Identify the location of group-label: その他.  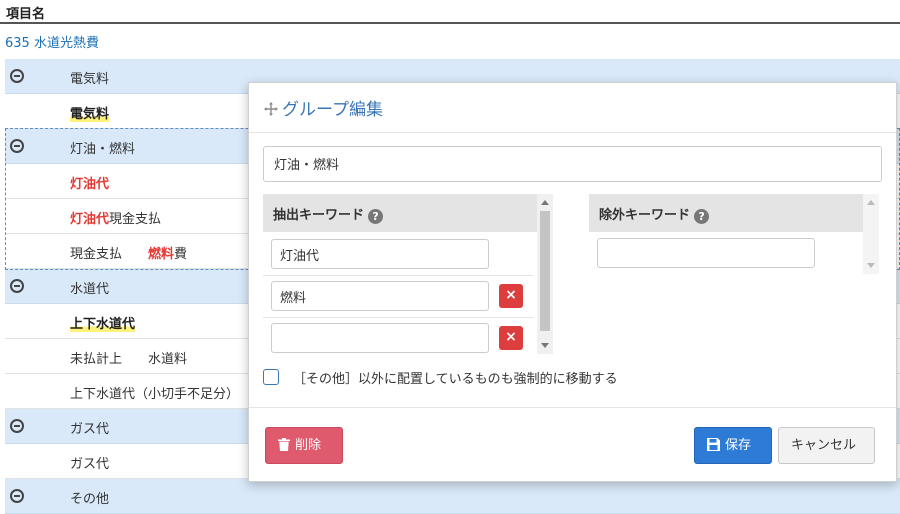
(90, 499).